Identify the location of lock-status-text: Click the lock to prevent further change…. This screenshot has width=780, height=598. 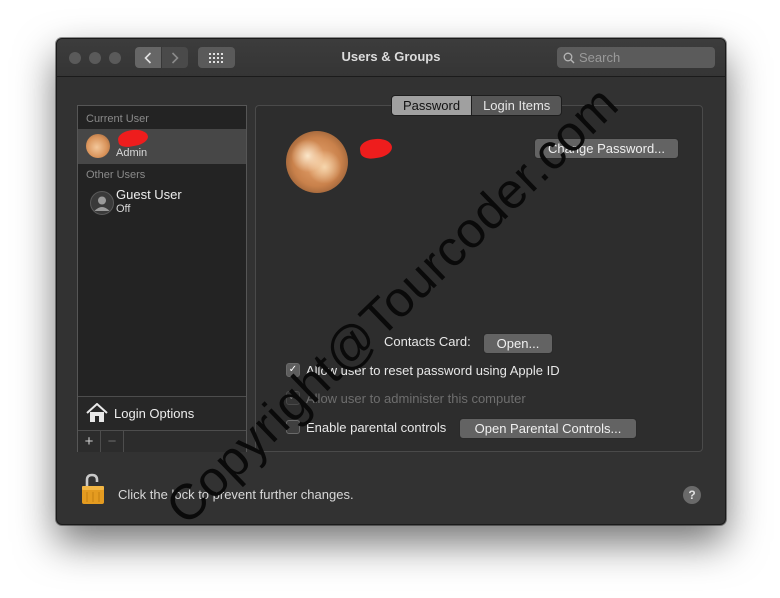
(236, 494).